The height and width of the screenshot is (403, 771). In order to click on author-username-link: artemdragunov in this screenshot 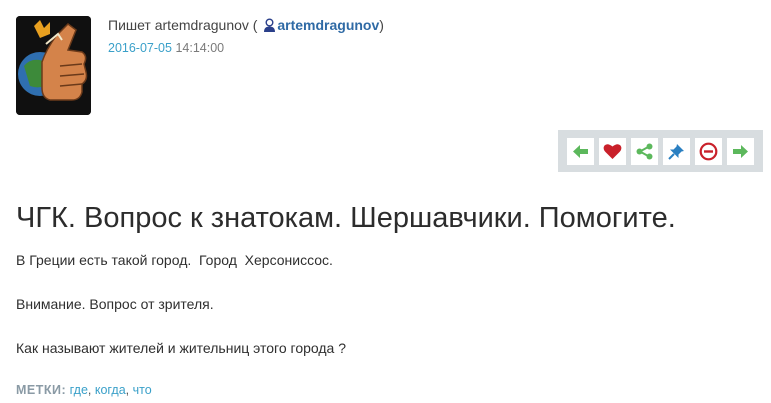, I will do `click(328, 25)`.